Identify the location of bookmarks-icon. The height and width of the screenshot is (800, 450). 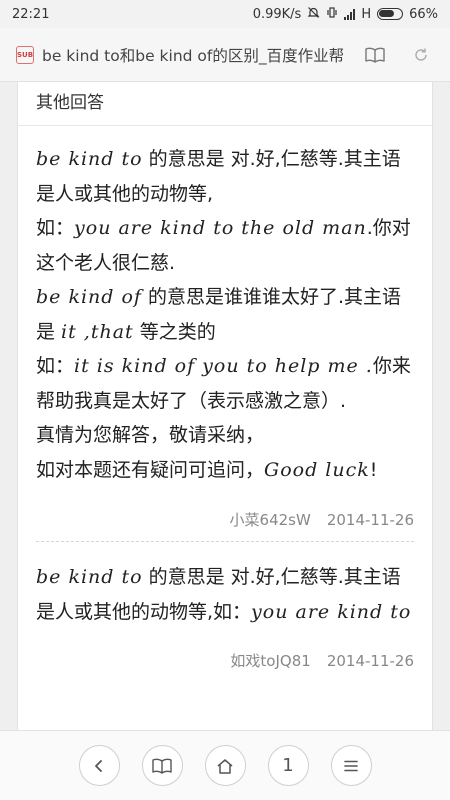
(162, 766).